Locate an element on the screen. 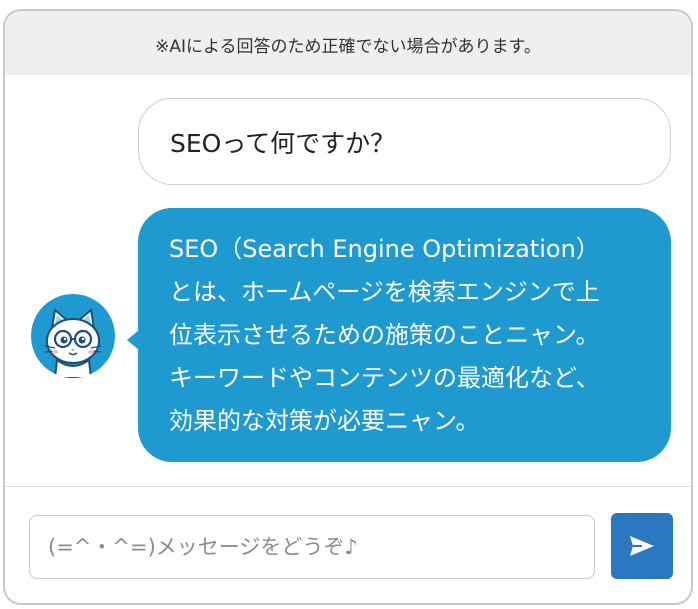  message-input is located at coordinates (312, 547).